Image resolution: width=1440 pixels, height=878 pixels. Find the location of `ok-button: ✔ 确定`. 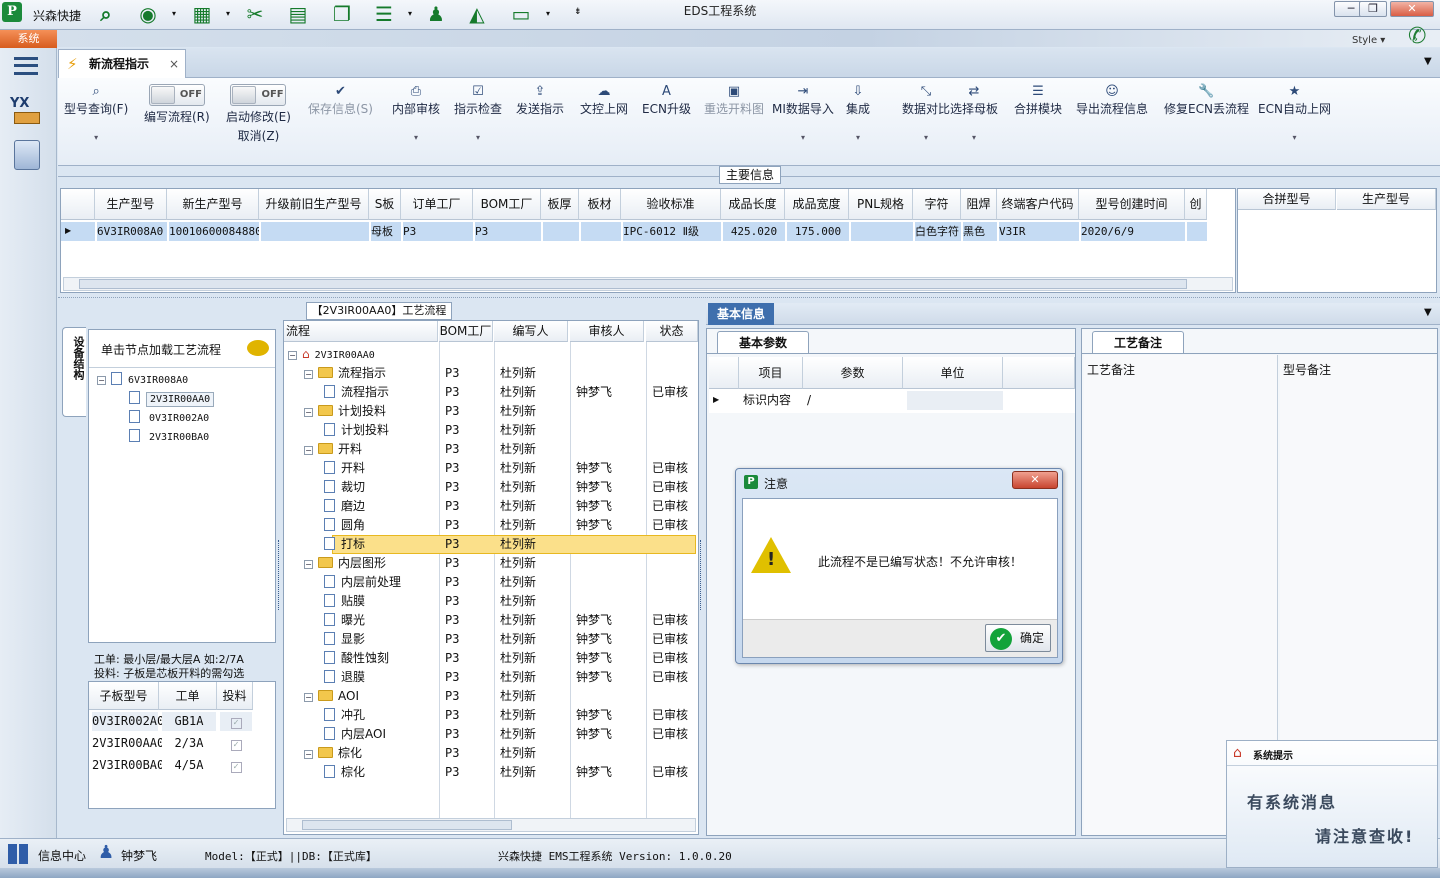

ok-button: ✔ 确定 is located at coordinates (1018, 638).